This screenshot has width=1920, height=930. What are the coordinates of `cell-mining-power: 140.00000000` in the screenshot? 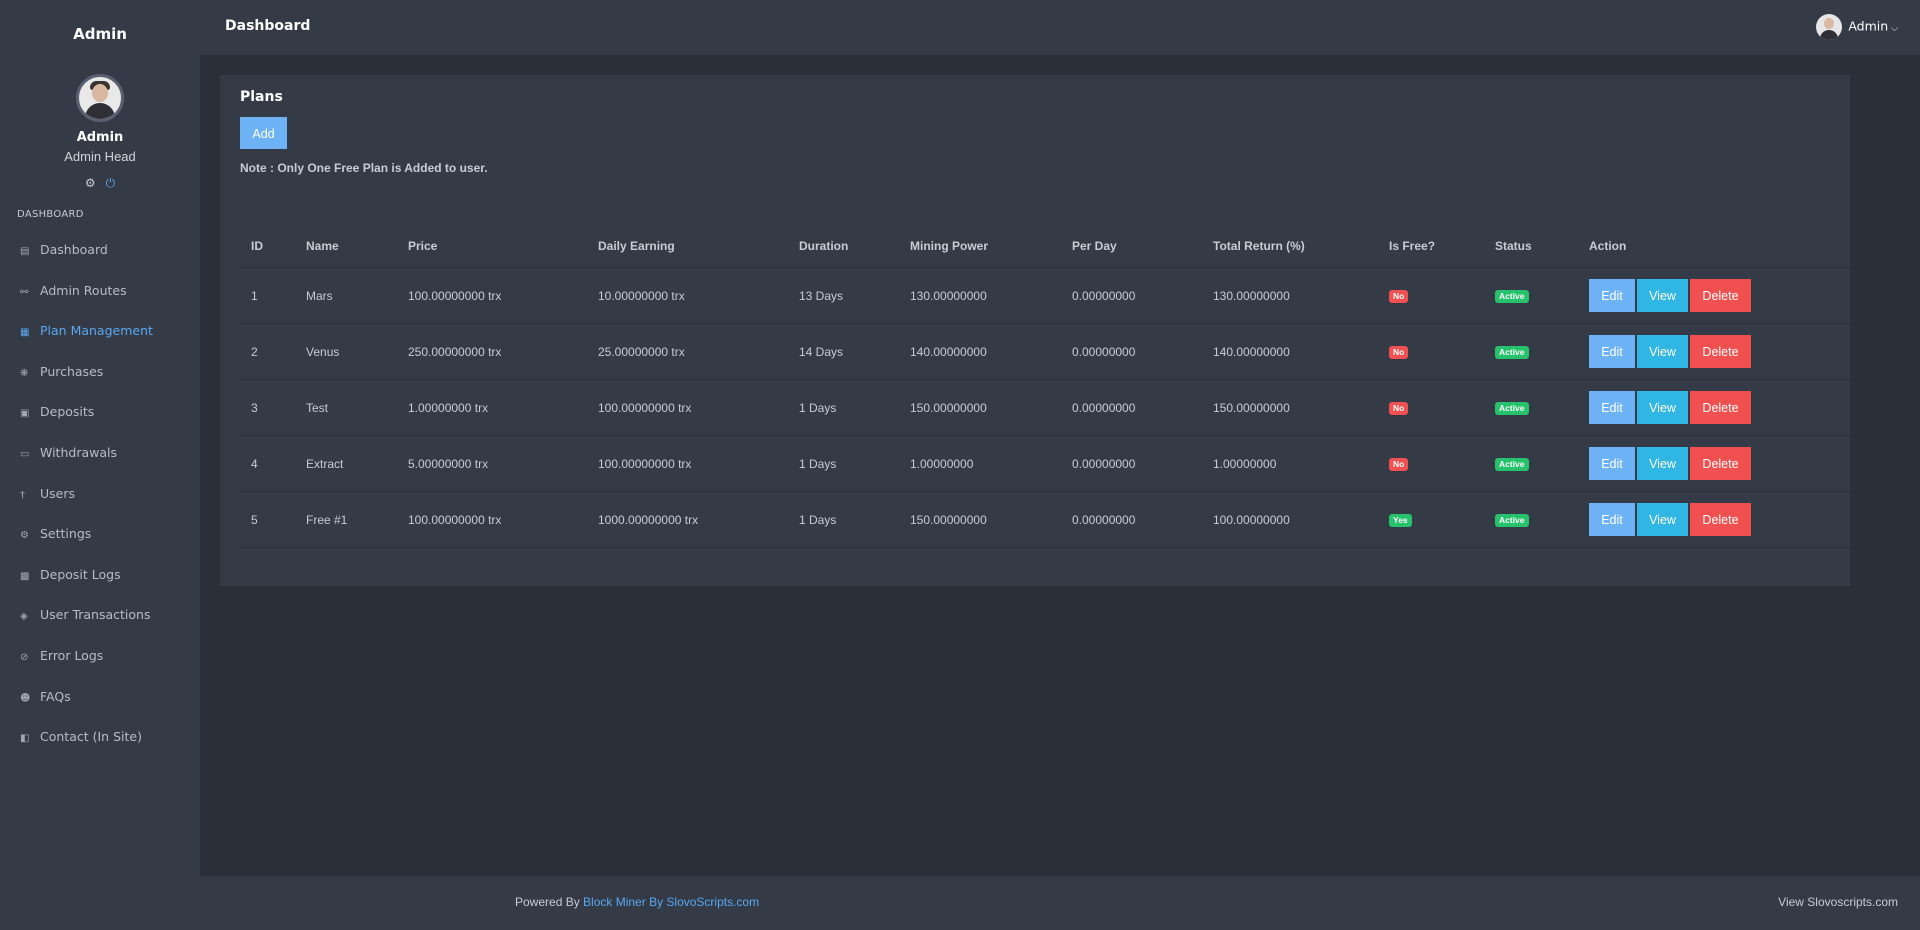 It's located at (980, 351).